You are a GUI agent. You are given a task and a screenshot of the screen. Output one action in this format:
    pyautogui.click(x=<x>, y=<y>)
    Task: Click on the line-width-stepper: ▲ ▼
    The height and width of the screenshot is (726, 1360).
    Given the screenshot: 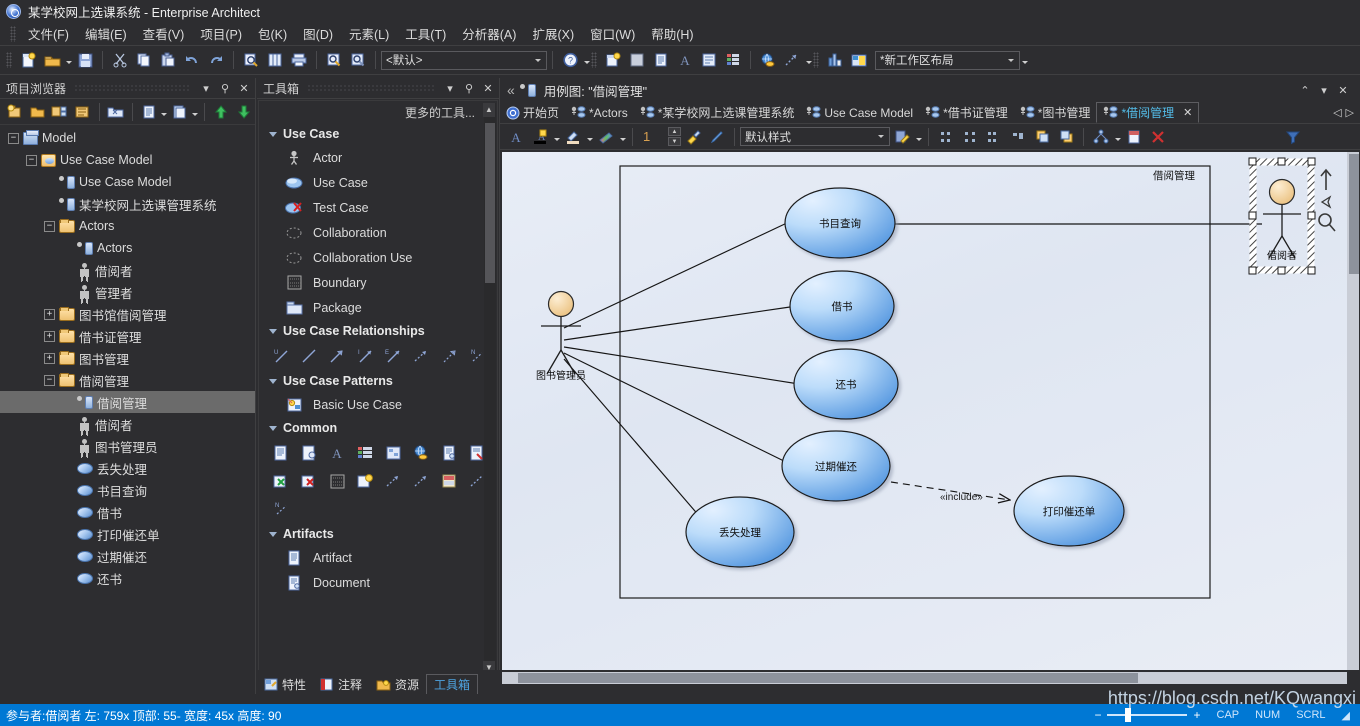 What is the action you would take?
    pyautogui.click(x=674, y=136)
    